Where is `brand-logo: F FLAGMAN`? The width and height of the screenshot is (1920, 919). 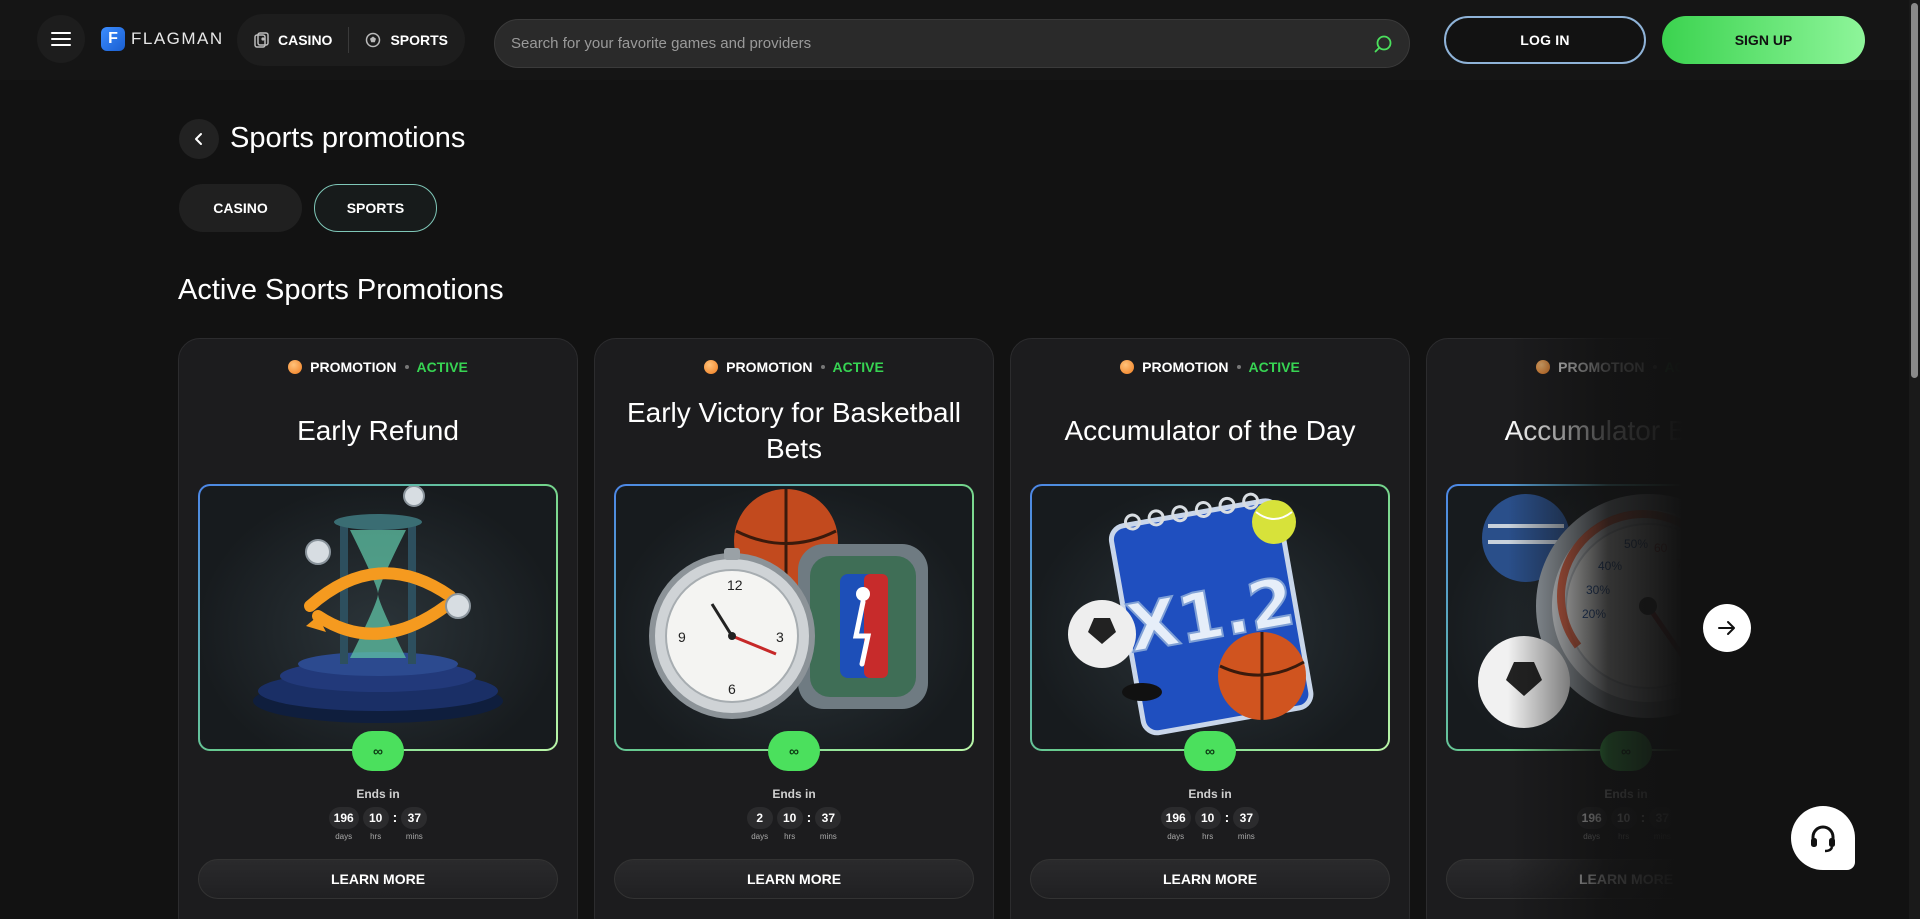 brand-logo: F FLAGMAN is located at coordinates (162, 39).